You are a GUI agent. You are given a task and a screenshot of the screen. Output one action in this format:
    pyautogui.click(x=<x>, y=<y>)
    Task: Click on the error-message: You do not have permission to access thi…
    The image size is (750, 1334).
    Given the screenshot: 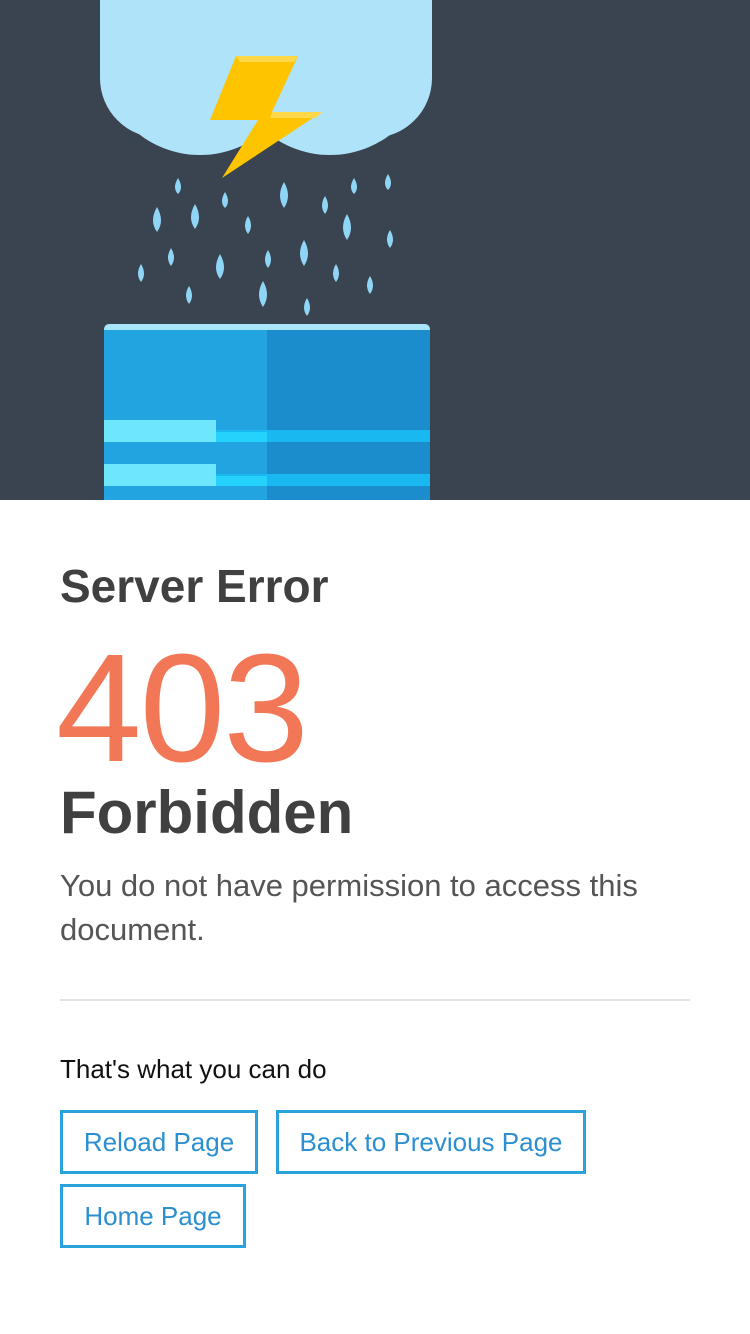 What is the action you would take?
    pyautogui.click(x=349, y=907)
    